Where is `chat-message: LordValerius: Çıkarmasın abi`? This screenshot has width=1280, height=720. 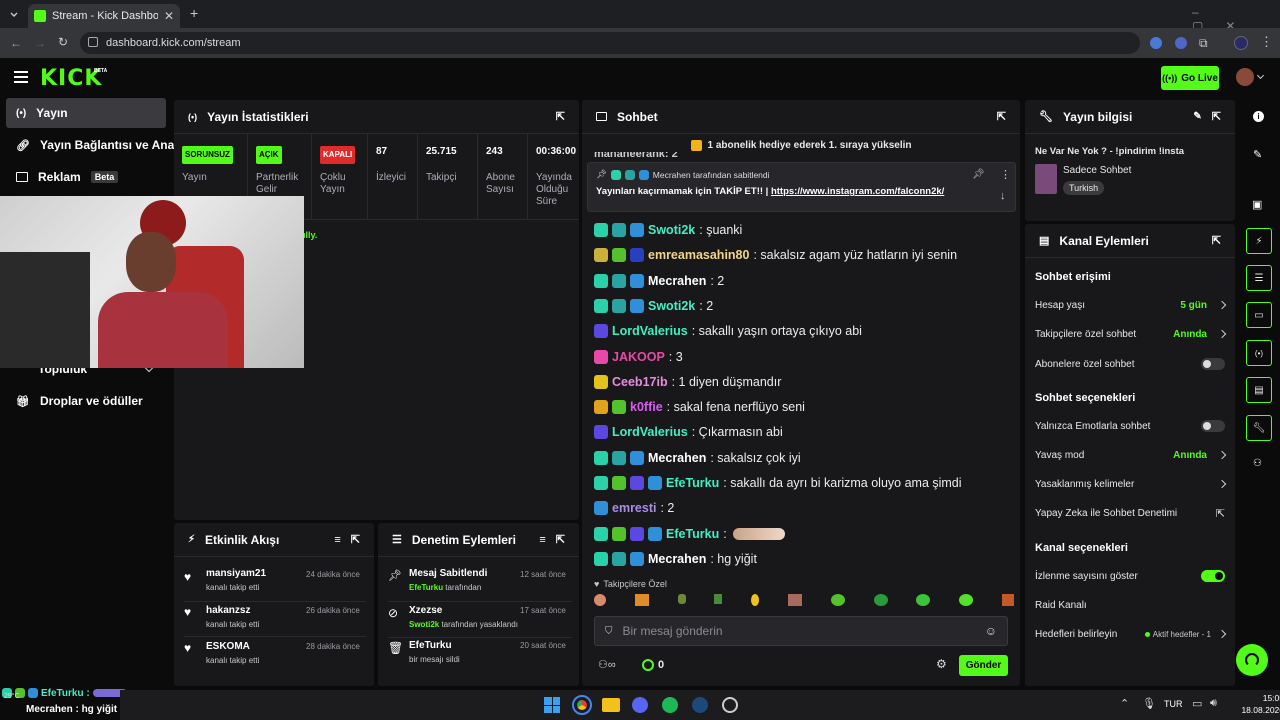 chat-message: LordValerius: Çıkarmasın abi is located at coordinates (688, 432).